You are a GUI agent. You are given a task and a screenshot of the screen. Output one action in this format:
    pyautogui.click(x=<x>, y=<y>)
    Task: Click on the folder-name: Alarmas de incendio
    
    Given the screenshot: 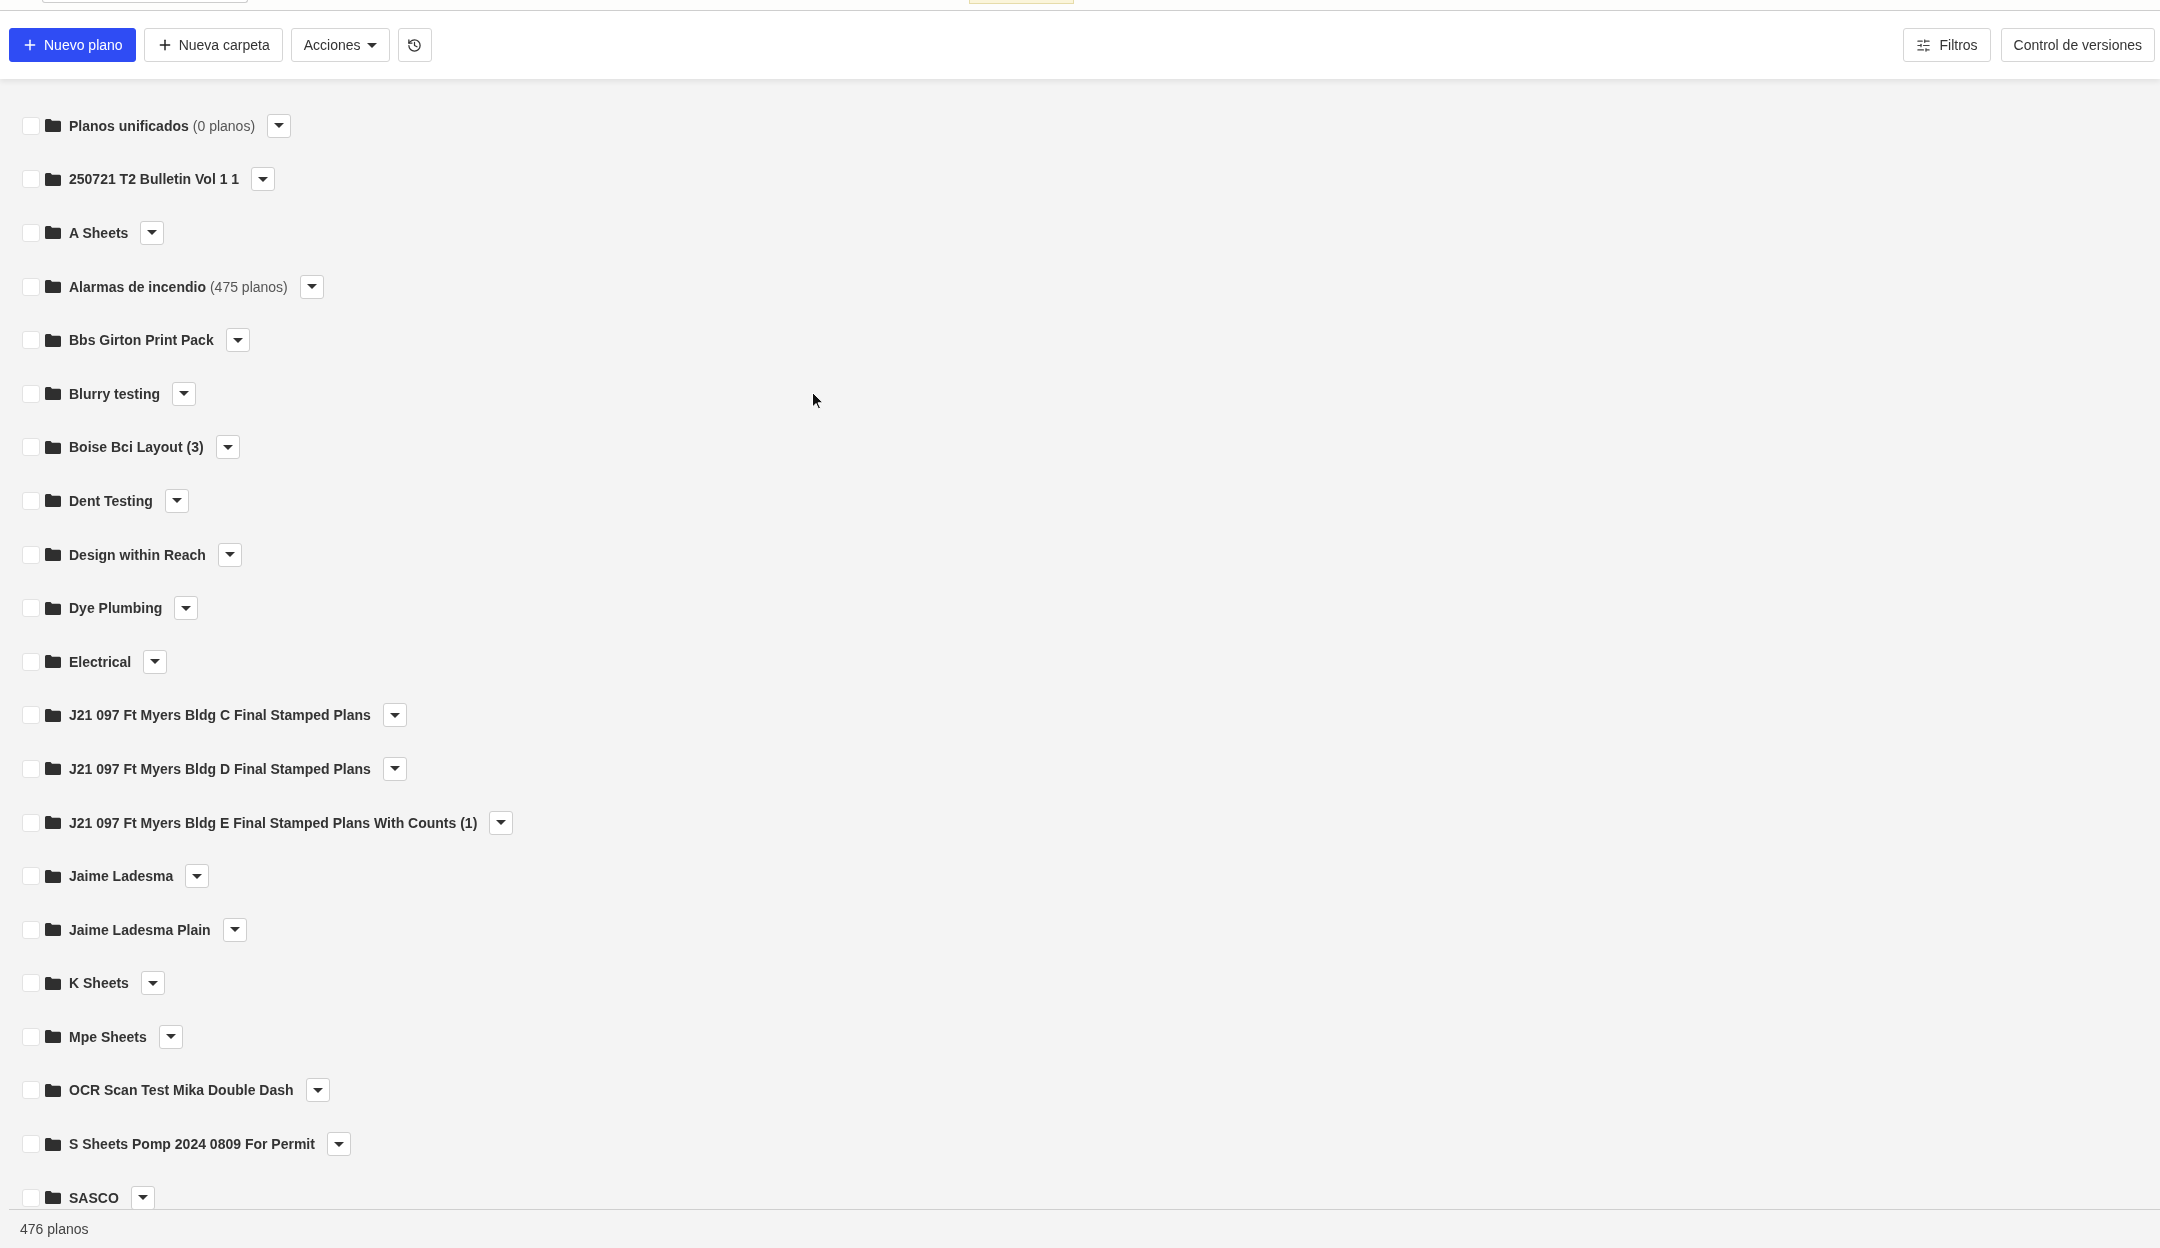 What is the action you would take?
    pyautogui.click(x=137, y=286)
    